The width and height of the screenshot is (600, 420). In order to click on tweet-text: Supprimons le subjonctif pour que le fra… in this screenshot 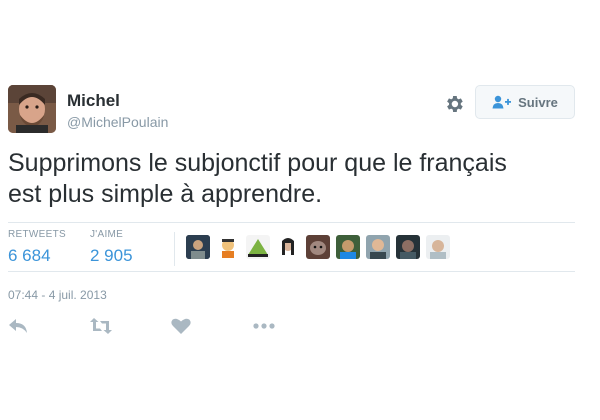, I will do `click(298, 179)`.